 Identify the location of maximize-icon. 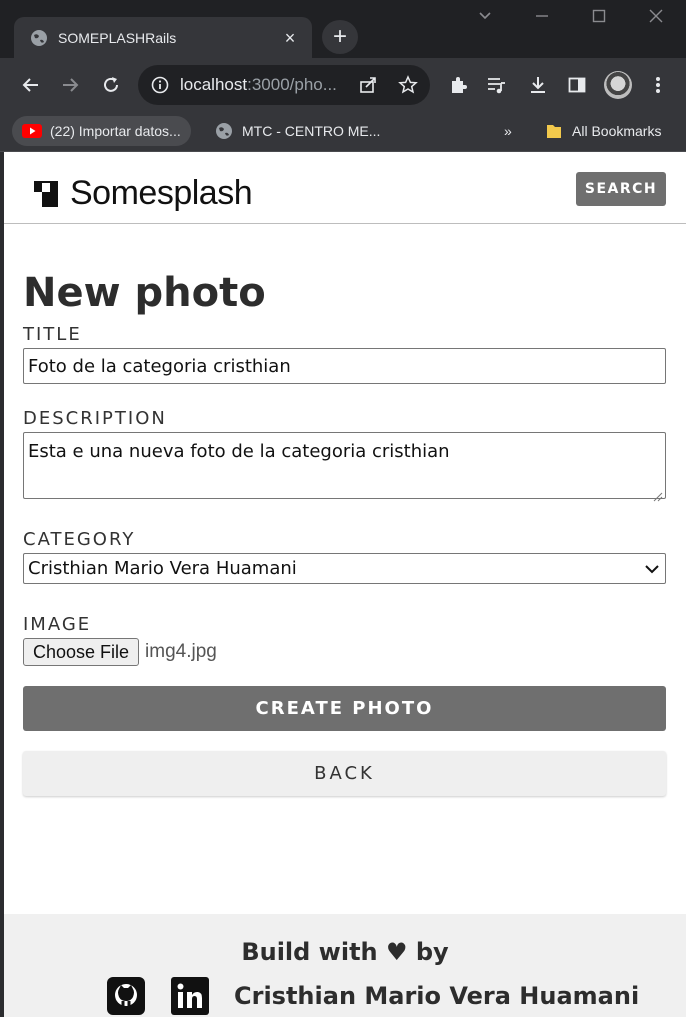
(599, 18).